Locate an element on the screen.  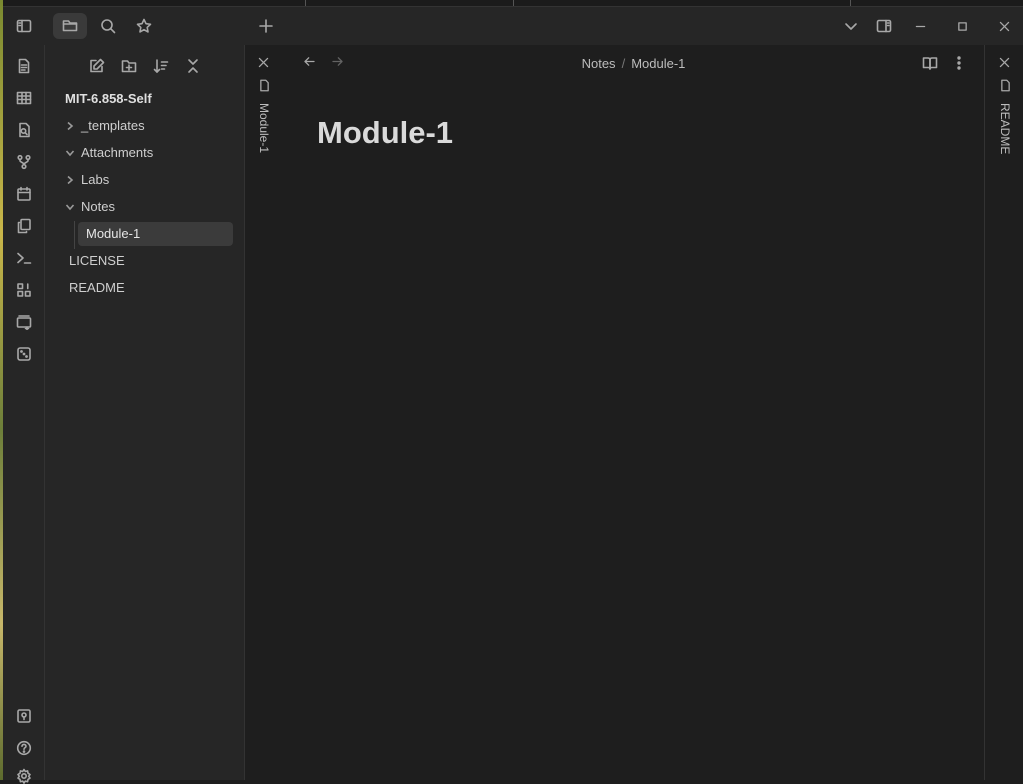
right-sidebar-toggle-button is located at coordinates (884, 26).